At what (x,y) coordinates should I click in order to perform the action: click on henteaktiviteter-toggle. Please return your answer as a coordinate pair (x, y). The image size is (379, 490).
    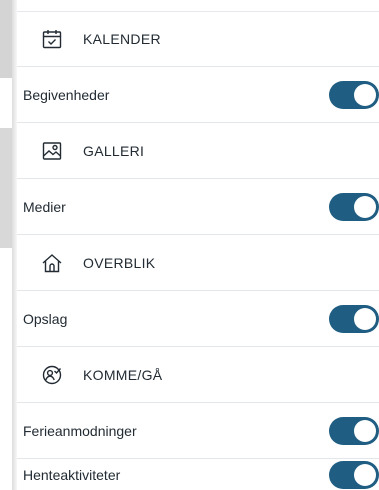
    Looking at the image, I should click on (354, 475).